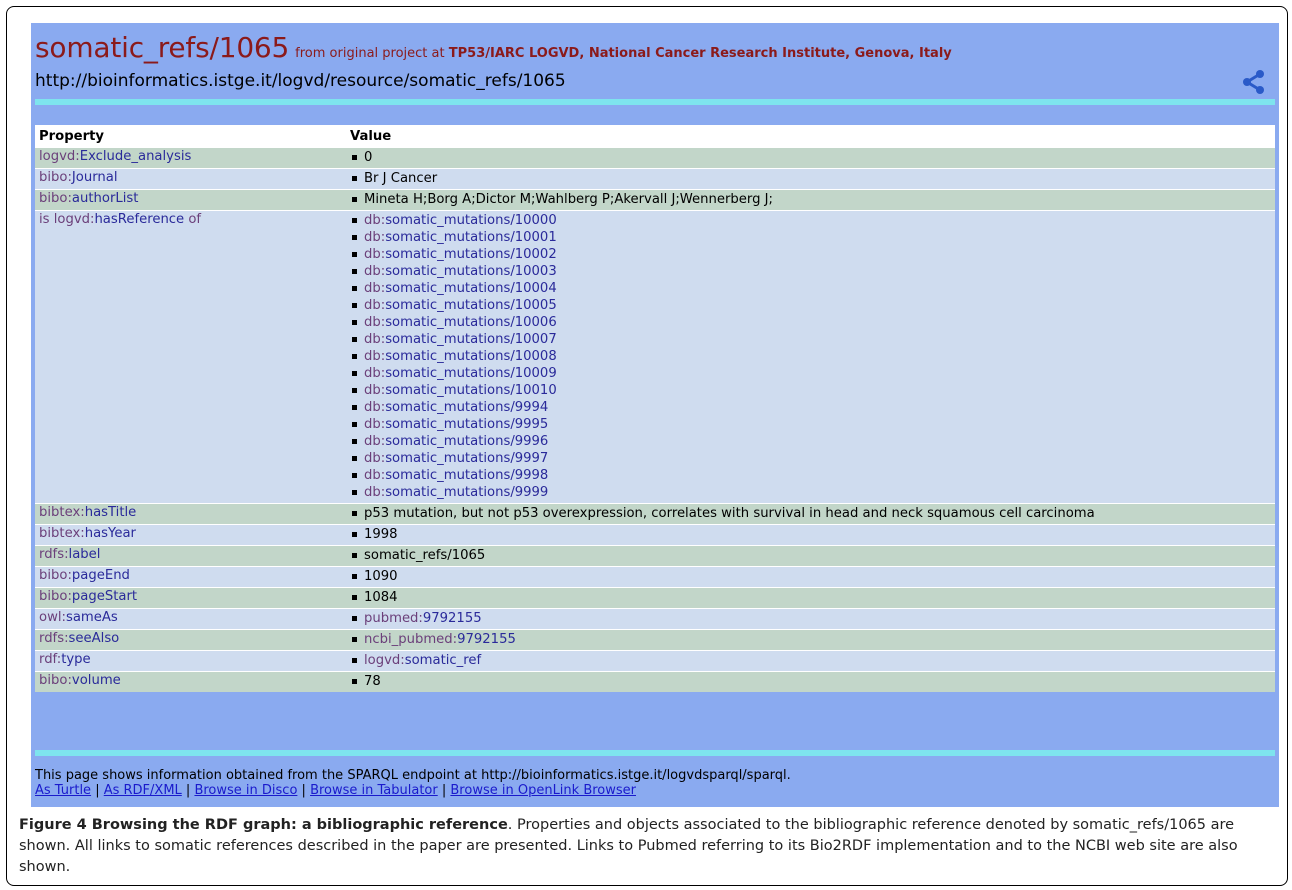 The image size is (1292, 890). What do you see at coordinates (374, 790) in the screenshot?
I see `footer-link: Browse in Tabulator` at bounding box center [374, 790].